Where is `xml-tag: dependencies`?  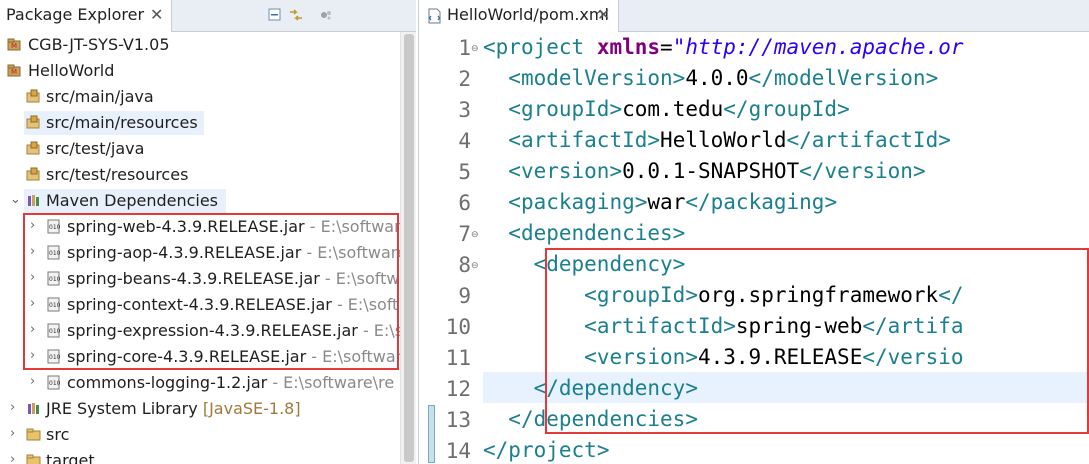 xml-tag: dependencies is located at coordinates (596, 233).